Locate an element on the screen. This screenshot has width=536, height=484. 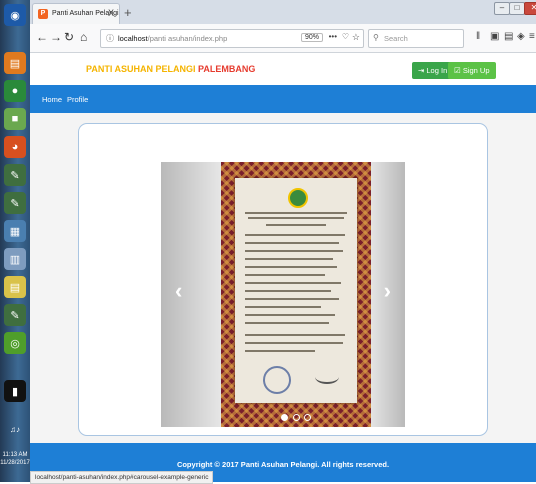
search-icon: ⚲ is located at coordinates (376, 37).